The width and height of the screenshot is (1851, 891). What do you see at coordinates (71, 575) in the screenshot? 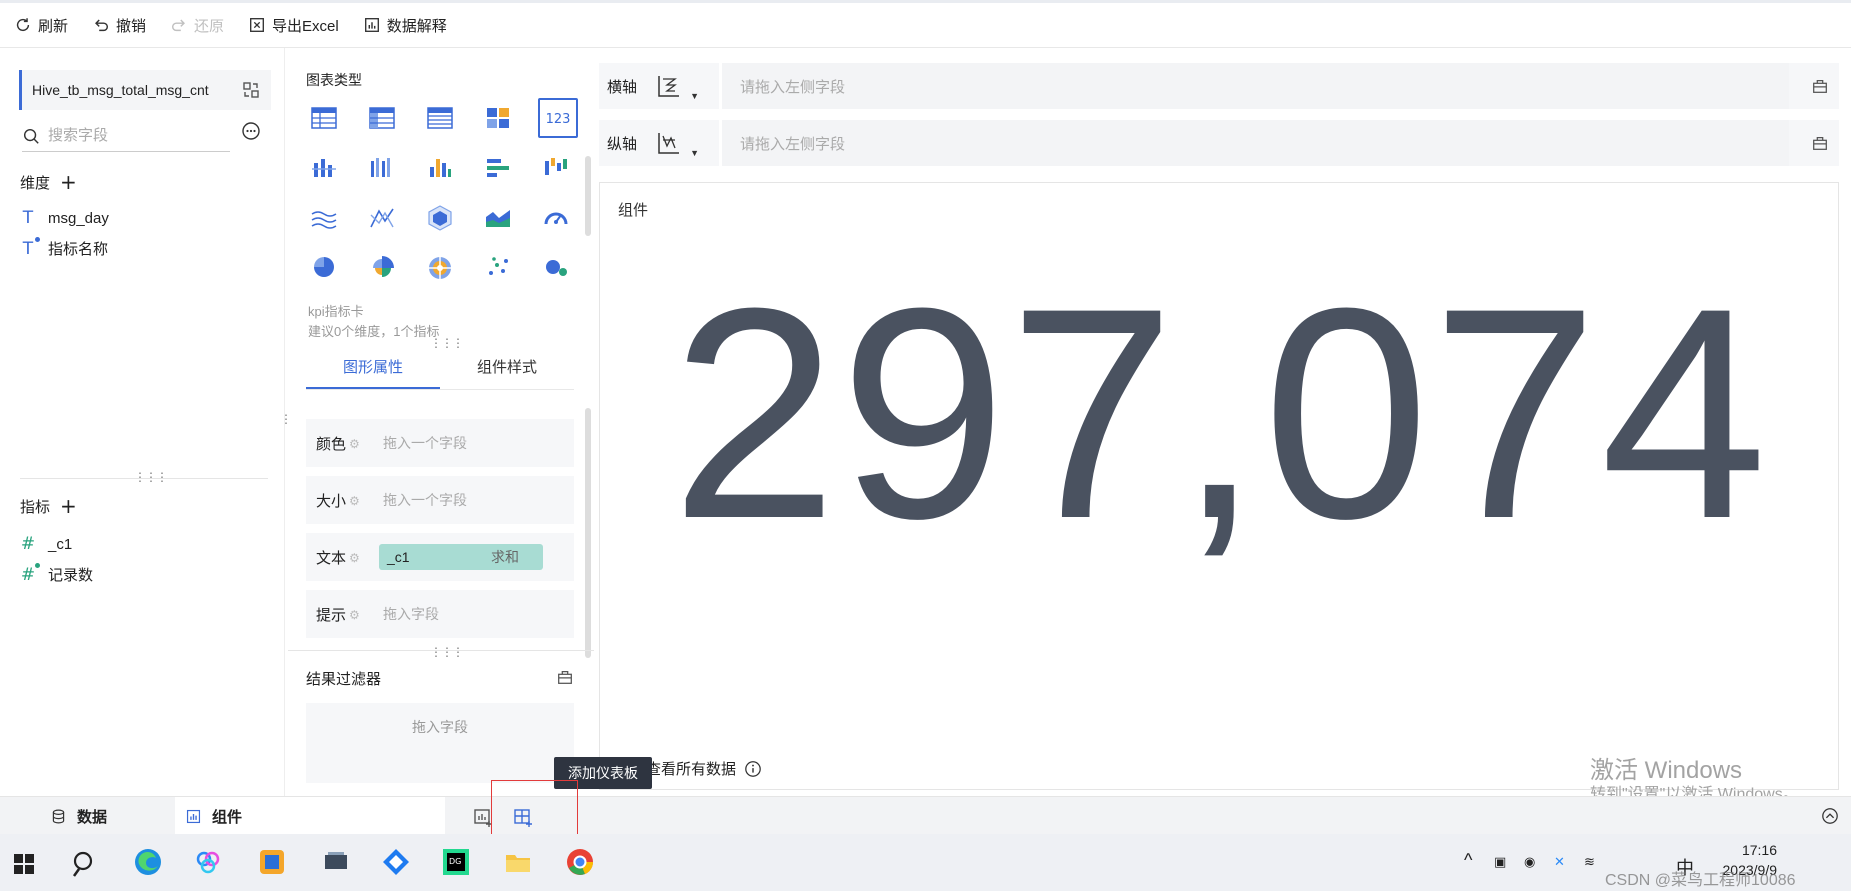
I see `field-name: 记录数` at bounding box center [71, 575].